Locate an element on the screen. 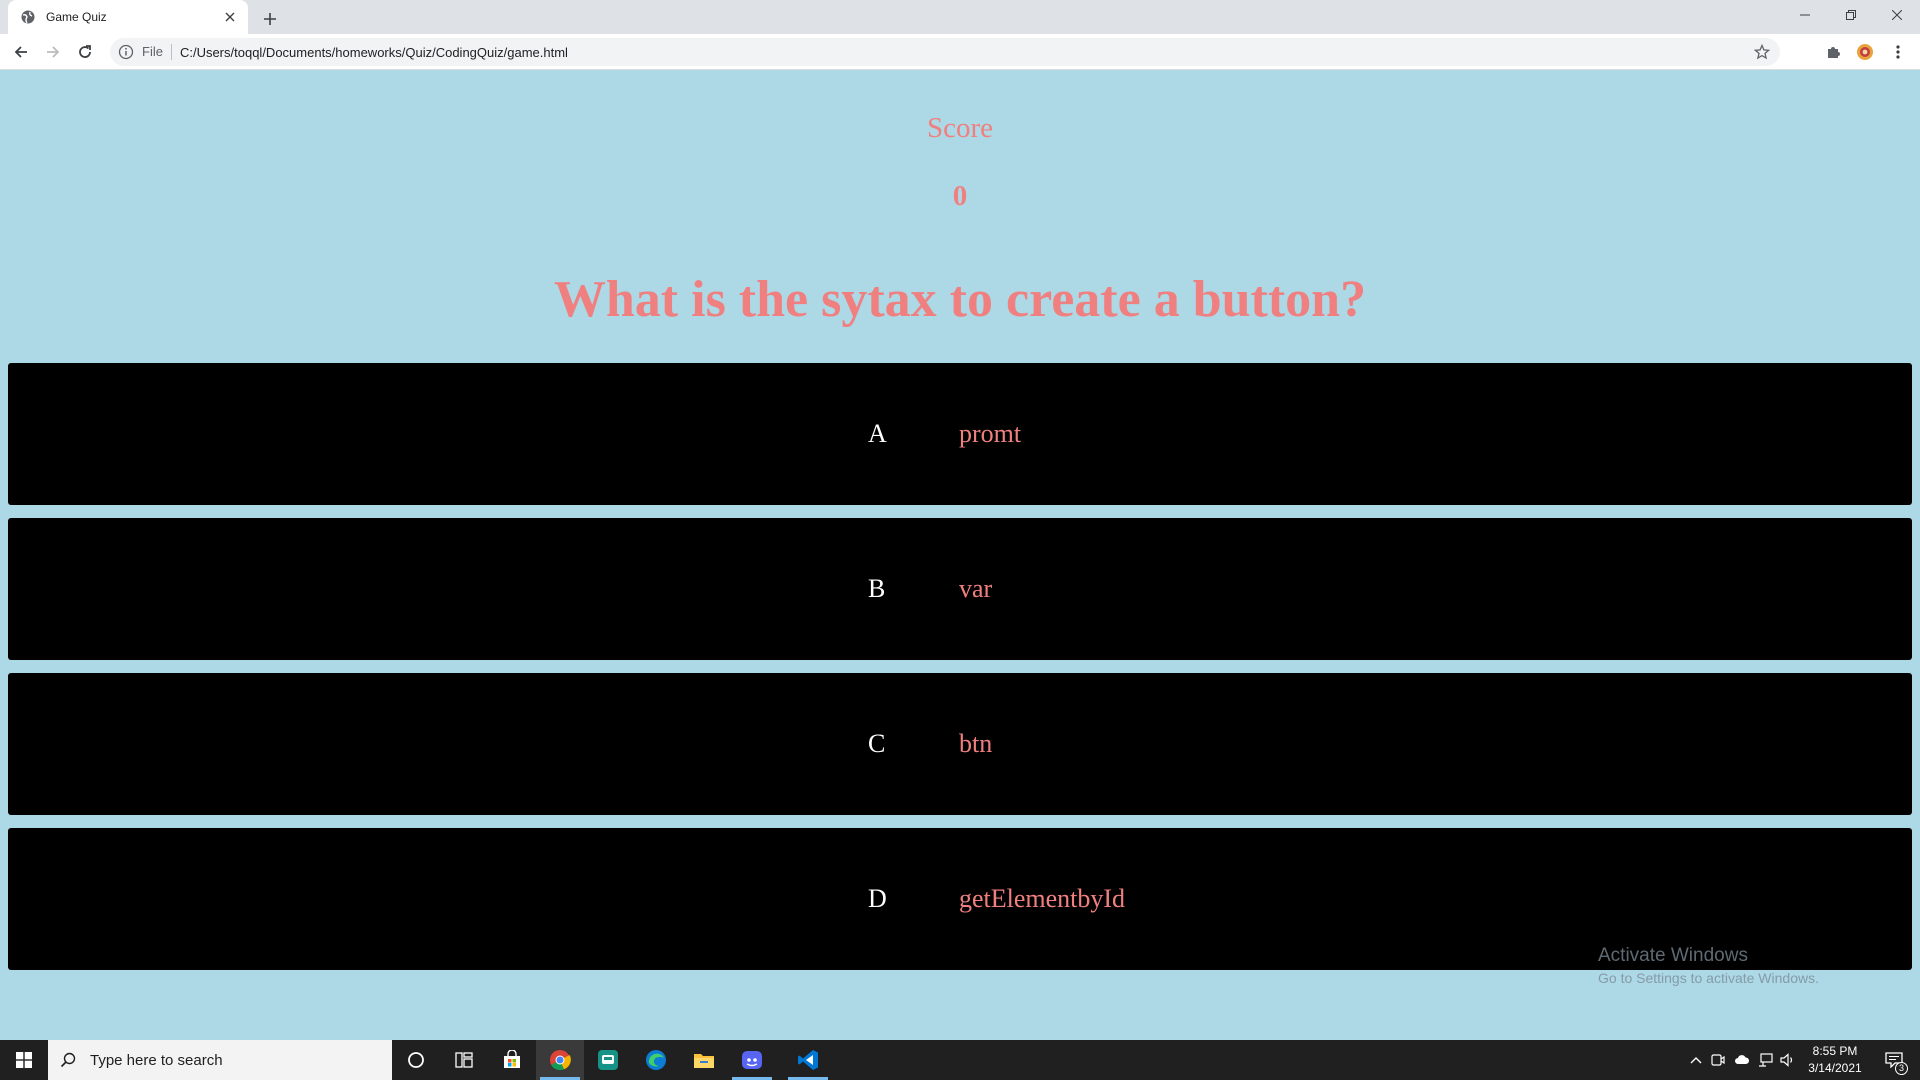 The image size is (1920, 1080). windows-taskbar: Type here to search 8:55 PM 3/14/2021 3 is located at coordinates (960, 1060).